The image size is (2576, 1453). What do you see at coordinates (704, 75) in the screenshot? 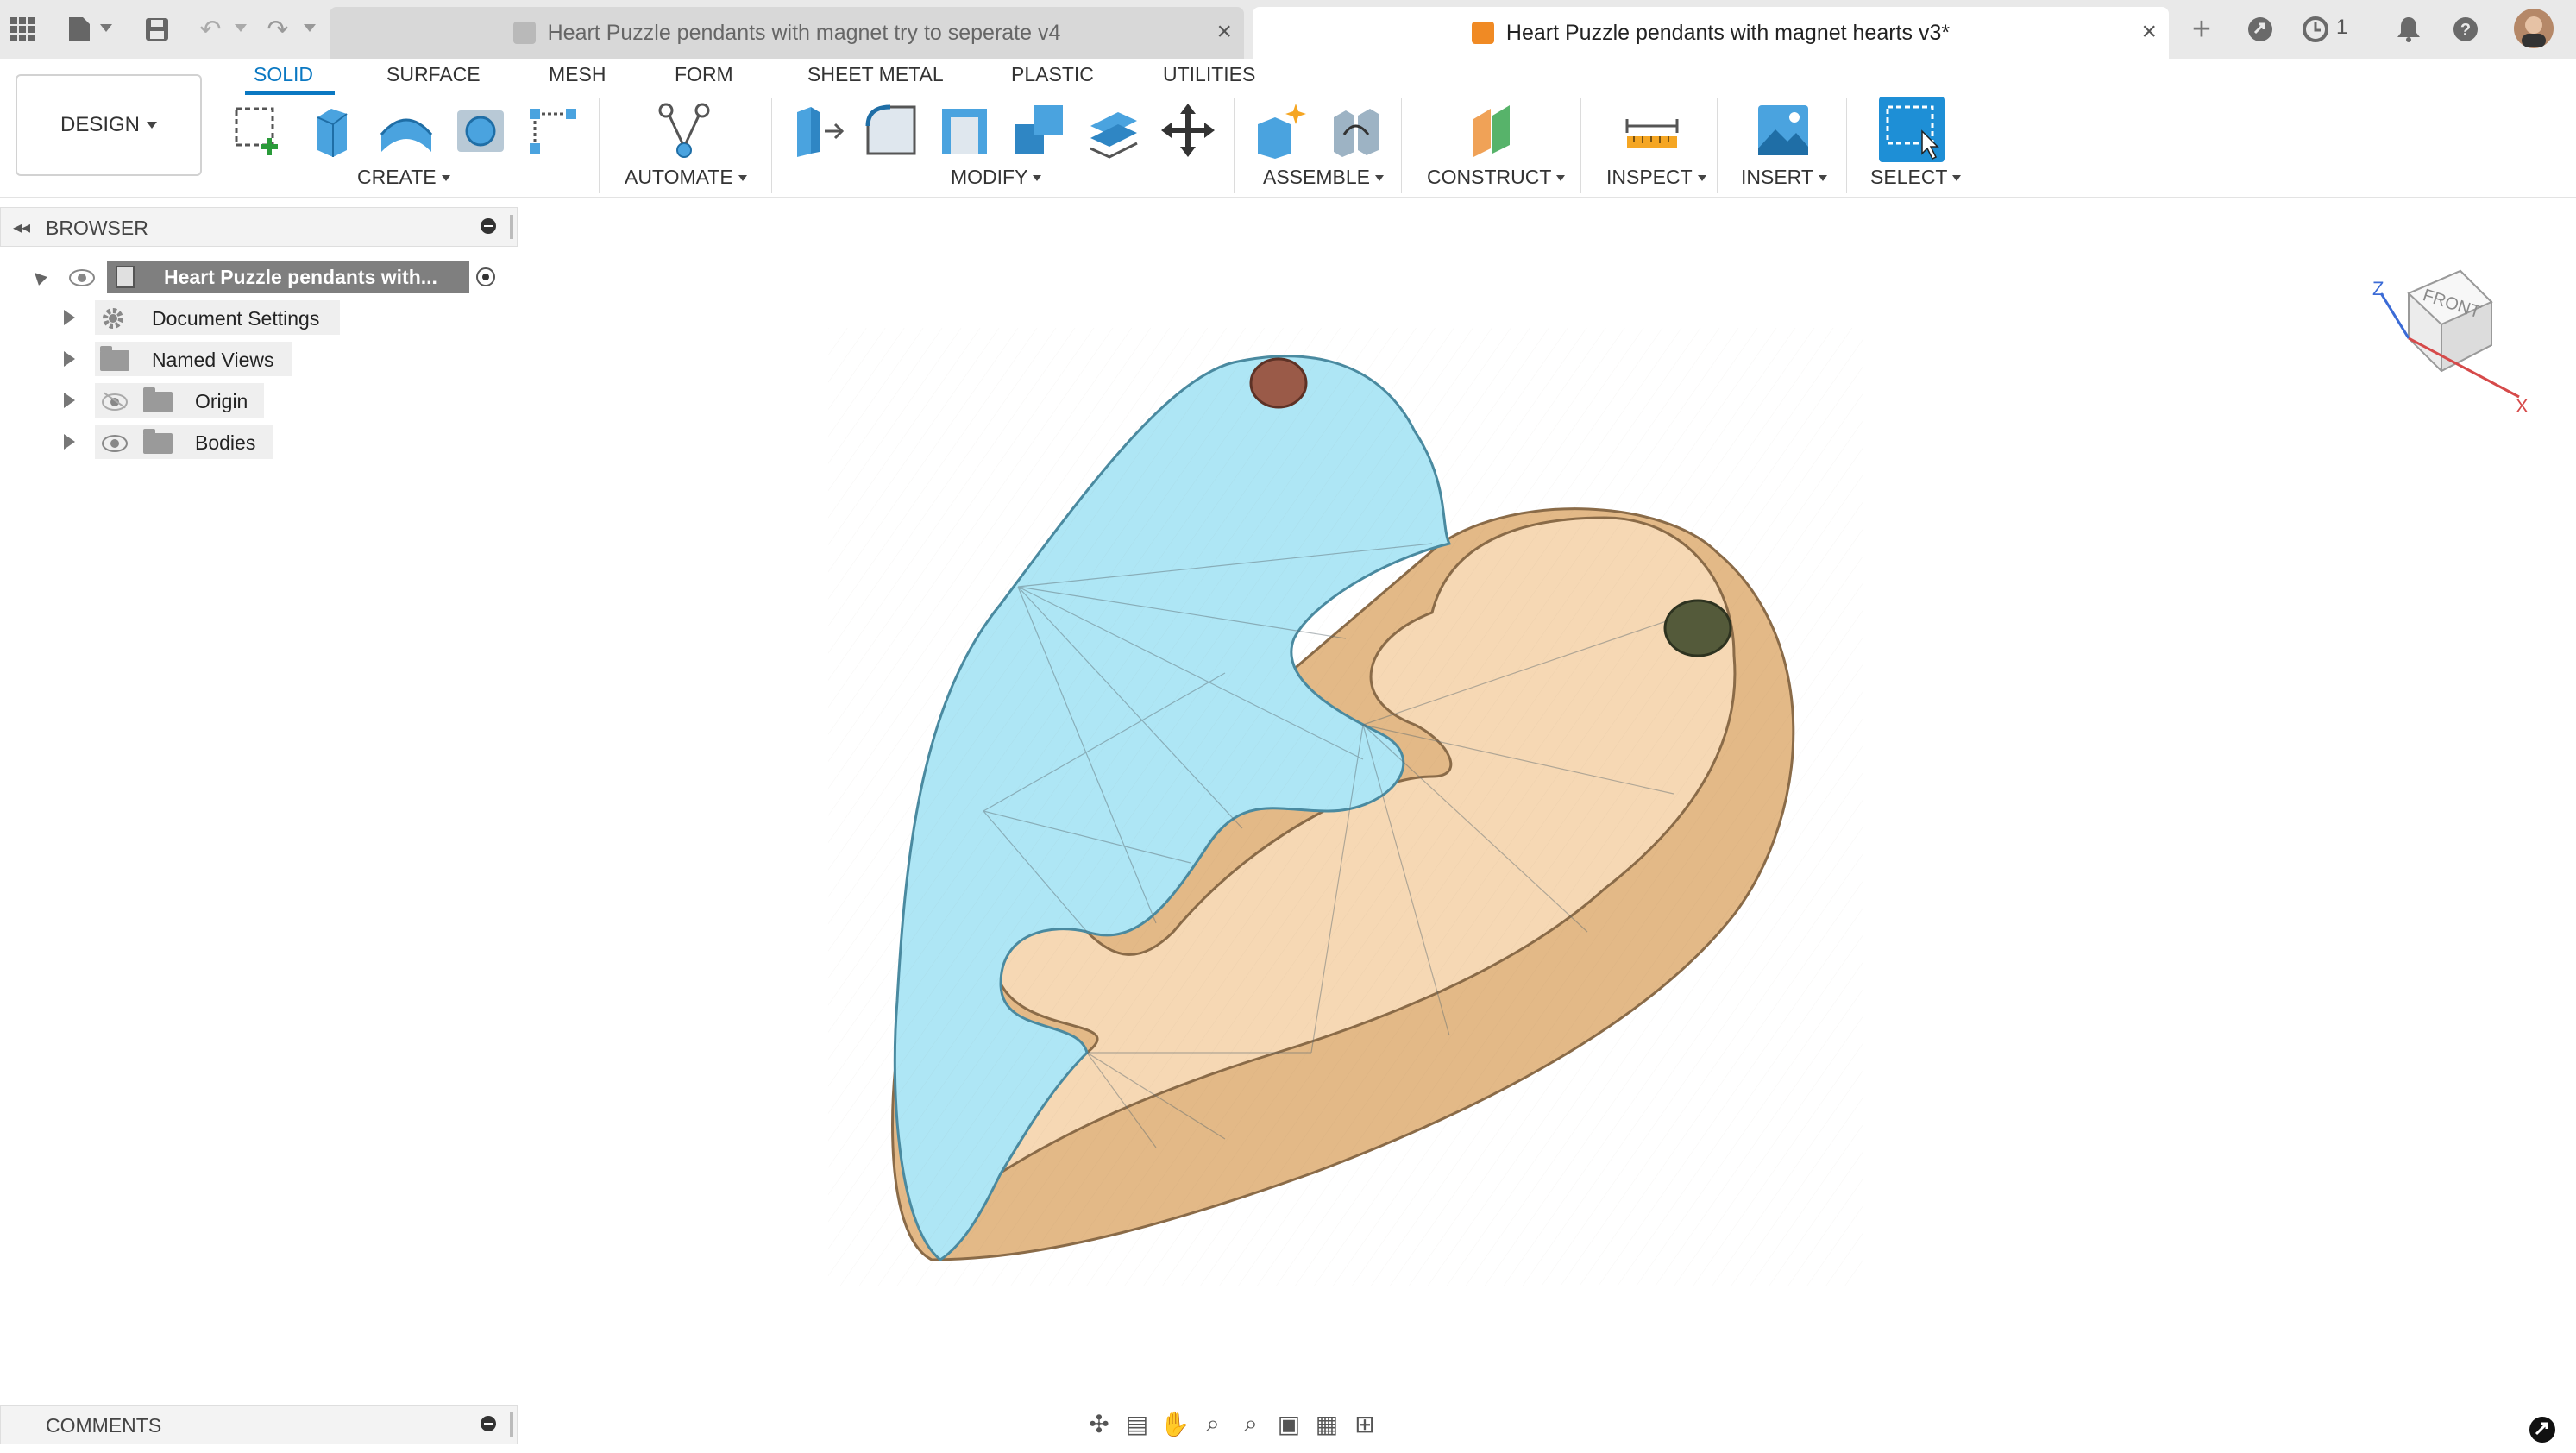
I see `tab-form: FORM` at bounding box center [704, 75].